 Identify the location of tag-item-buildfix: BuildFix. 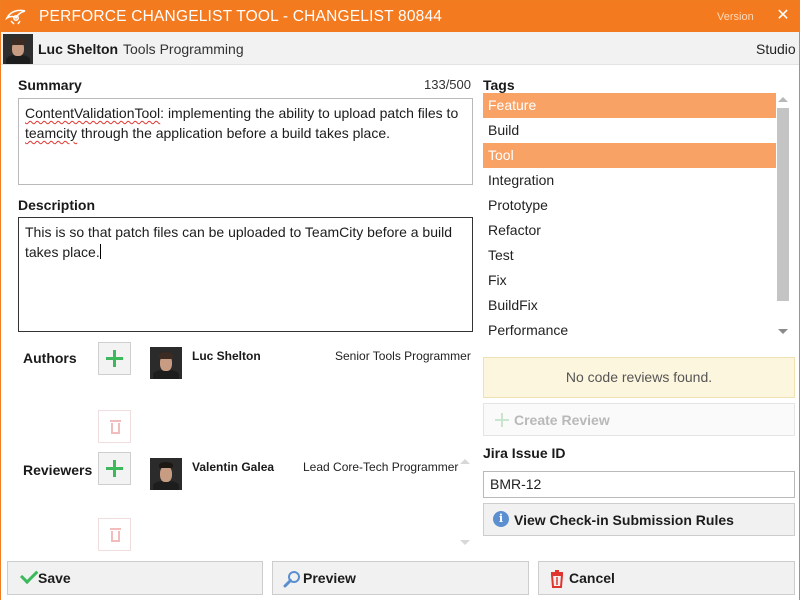
(629, 305).